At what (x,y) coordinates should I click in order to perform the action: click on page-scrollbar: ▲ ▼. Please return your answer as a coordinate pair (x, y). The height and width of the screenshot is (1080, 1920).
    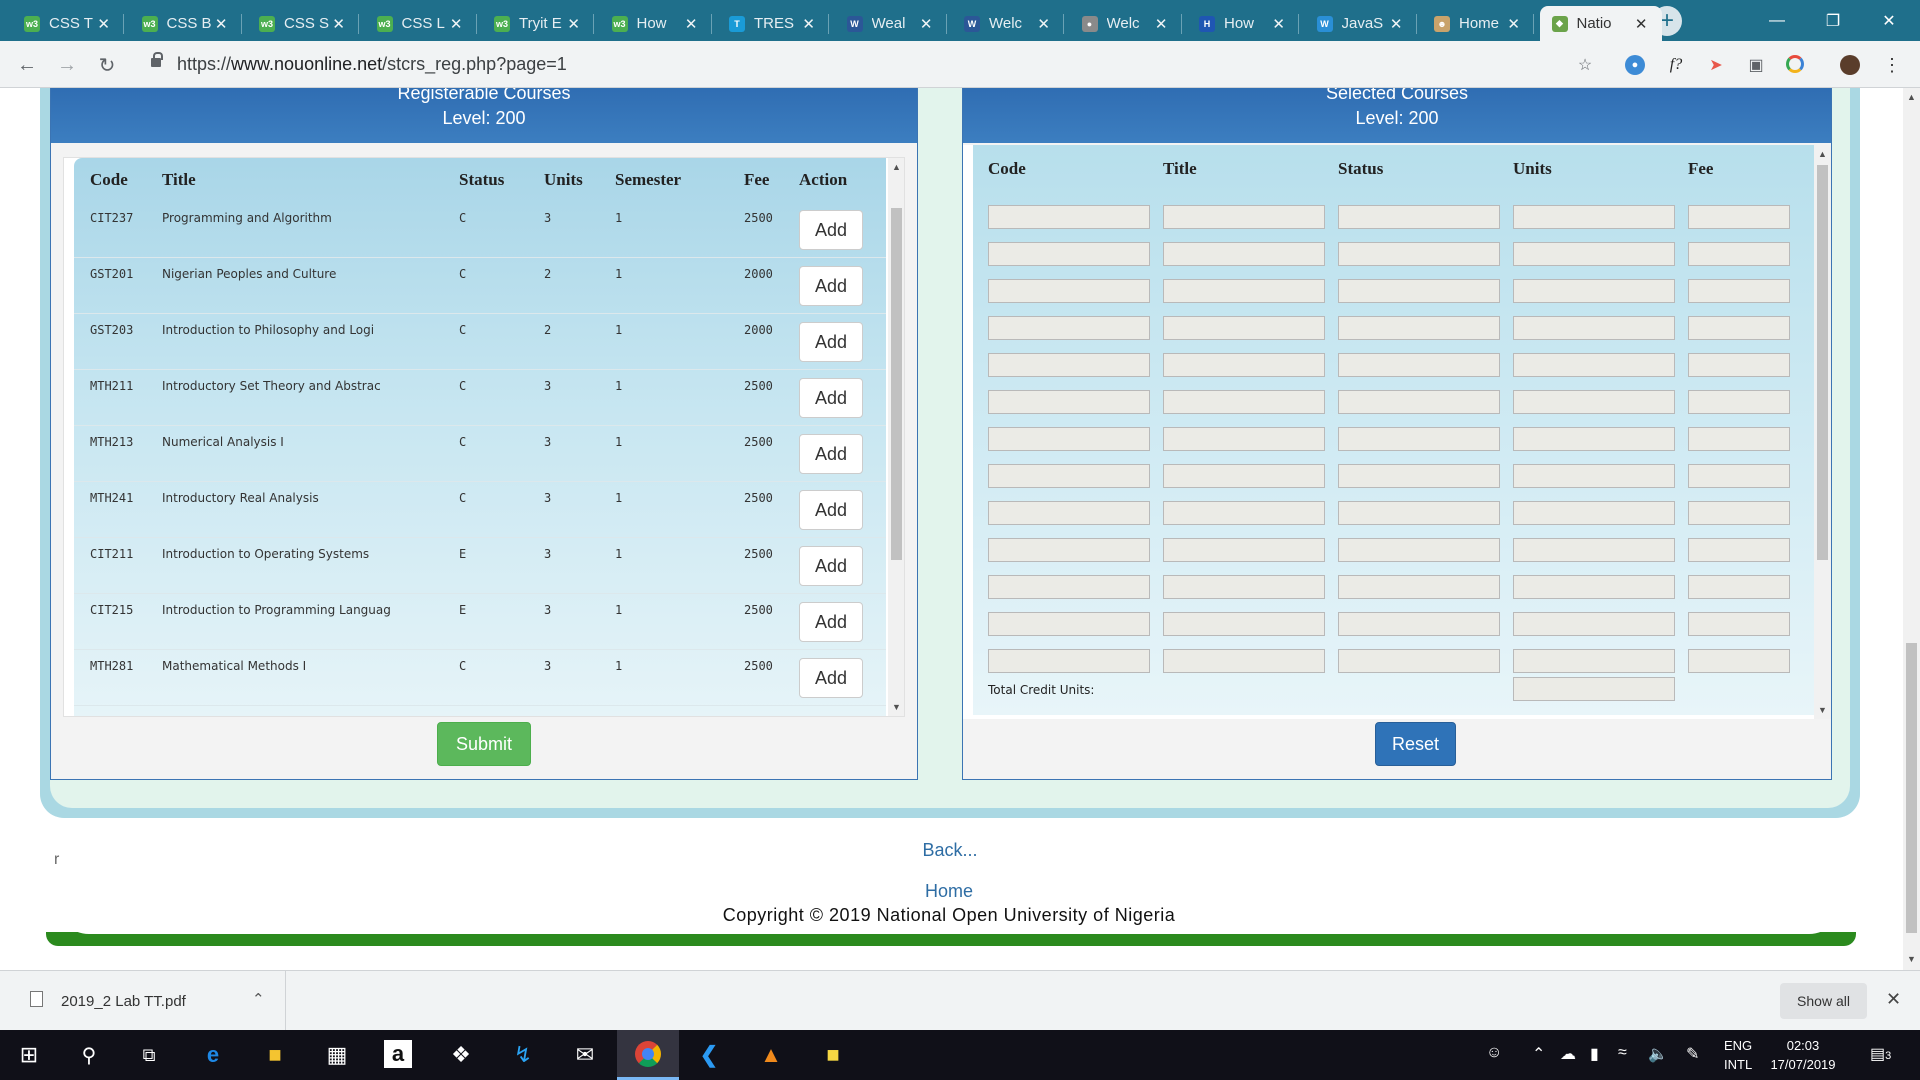
    Looking at the image, I should click on (1911, 529).